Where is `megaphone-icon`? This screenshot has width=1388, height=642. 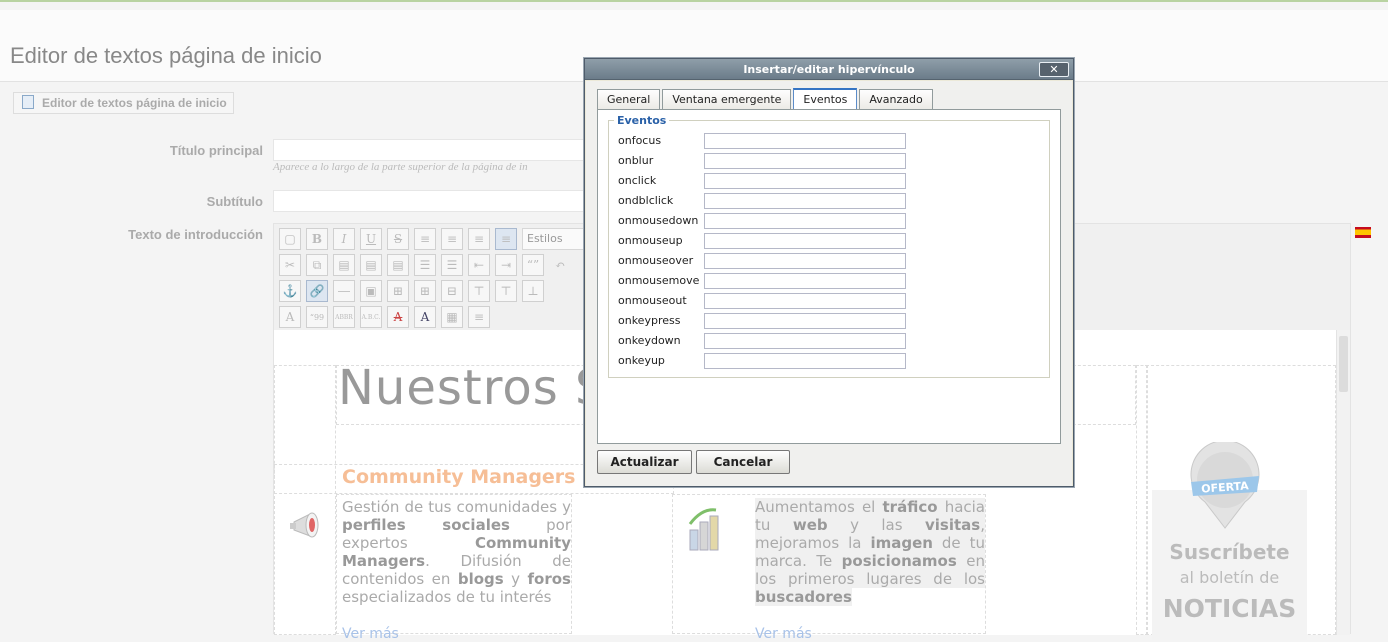
megaphone-icon is located at coordinates (304, 525).